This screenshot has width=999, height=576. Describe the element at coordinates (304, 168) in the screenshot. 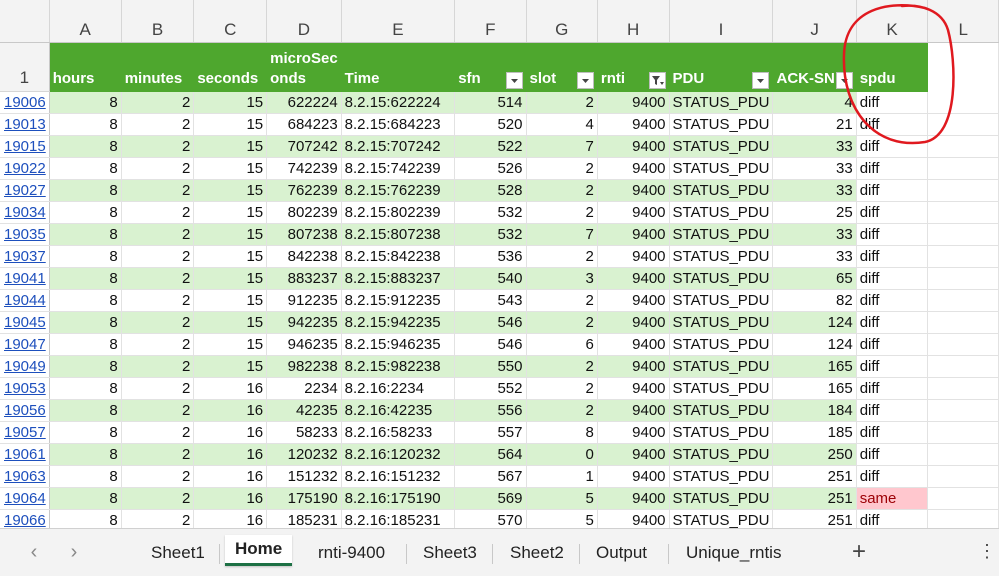

I see `cell-d: 742239` at that location.